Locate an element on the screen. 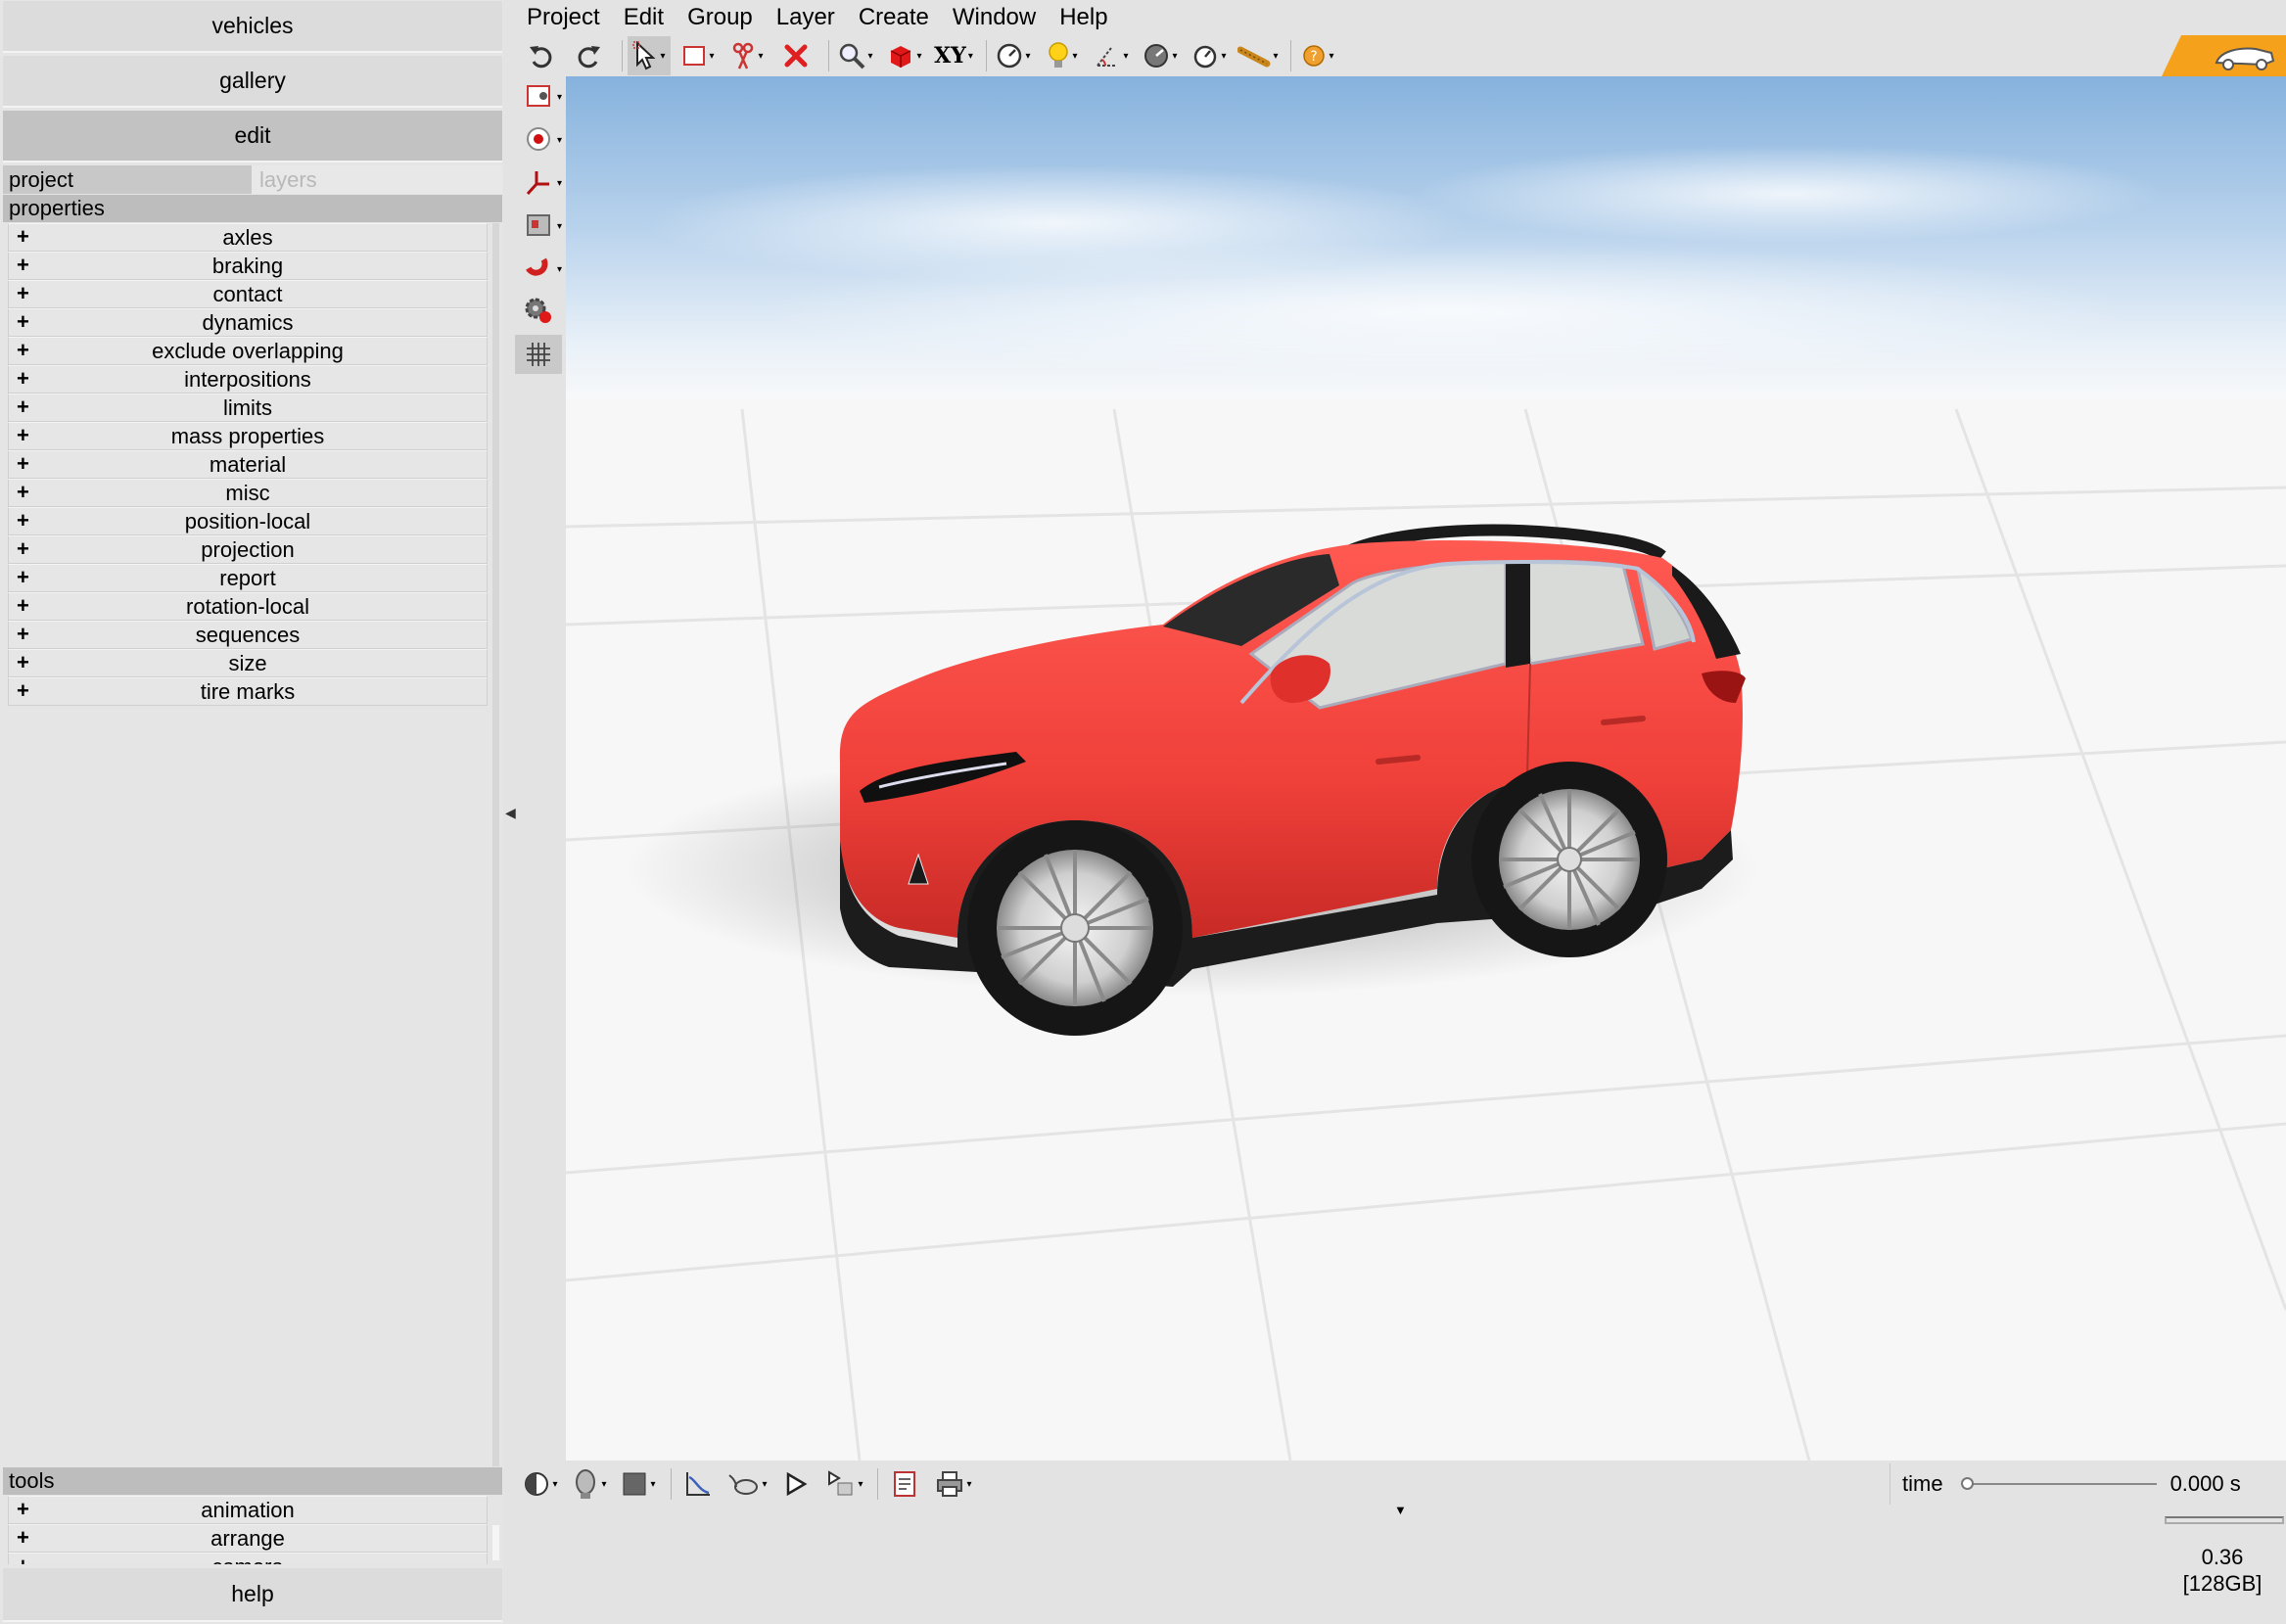 The image size is (2286, 1624). dial-button: ▾ is located at coordinates (1160, 56).